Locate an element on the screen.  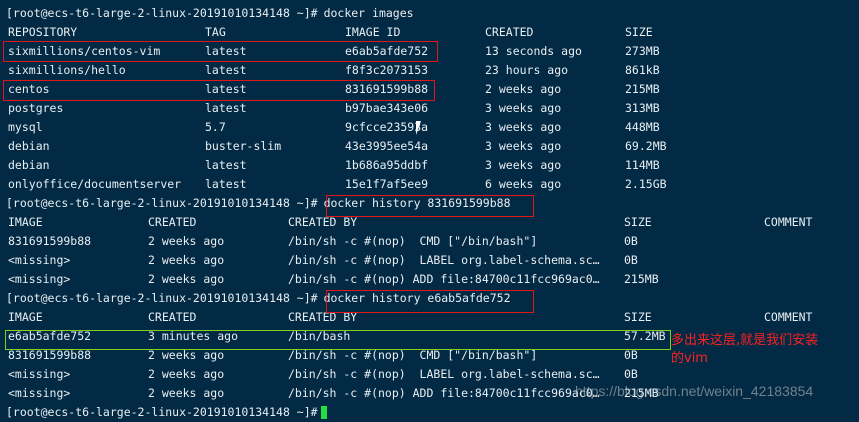
cell: 69.2MB is located at coordinates (646, 146).